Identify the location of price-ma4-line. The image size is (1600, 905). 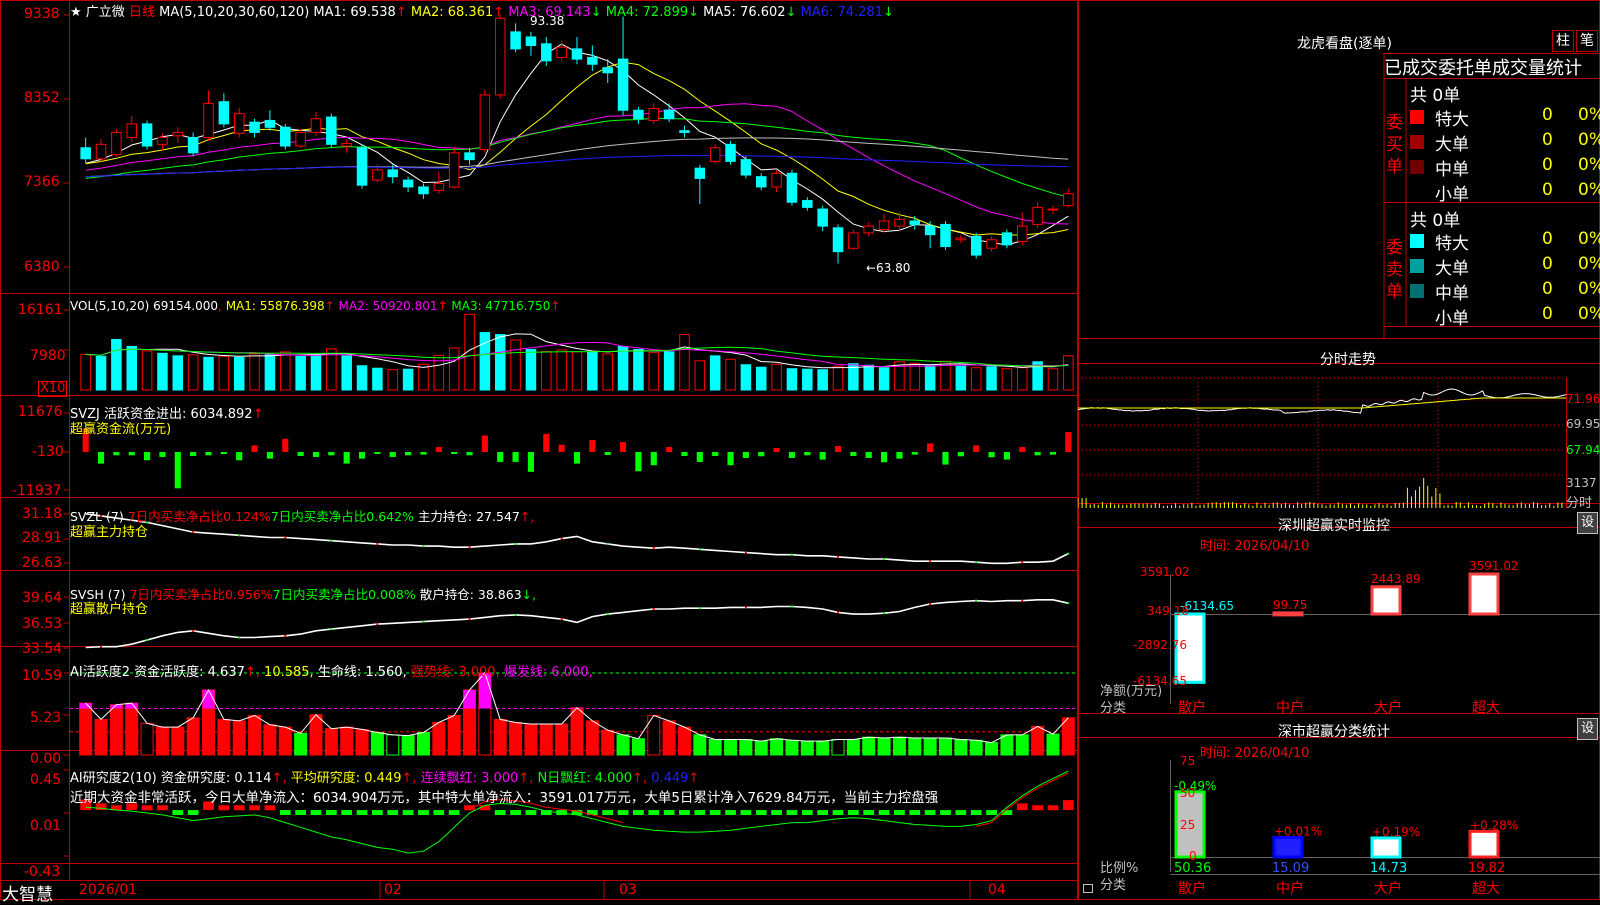
(577, 157).